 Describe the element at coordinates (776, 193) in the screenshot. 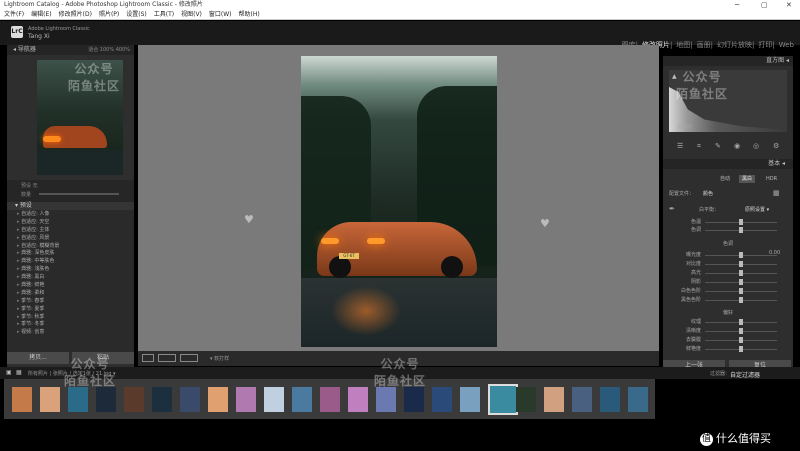

I see `profile-browser-icon: ▦` at that location.